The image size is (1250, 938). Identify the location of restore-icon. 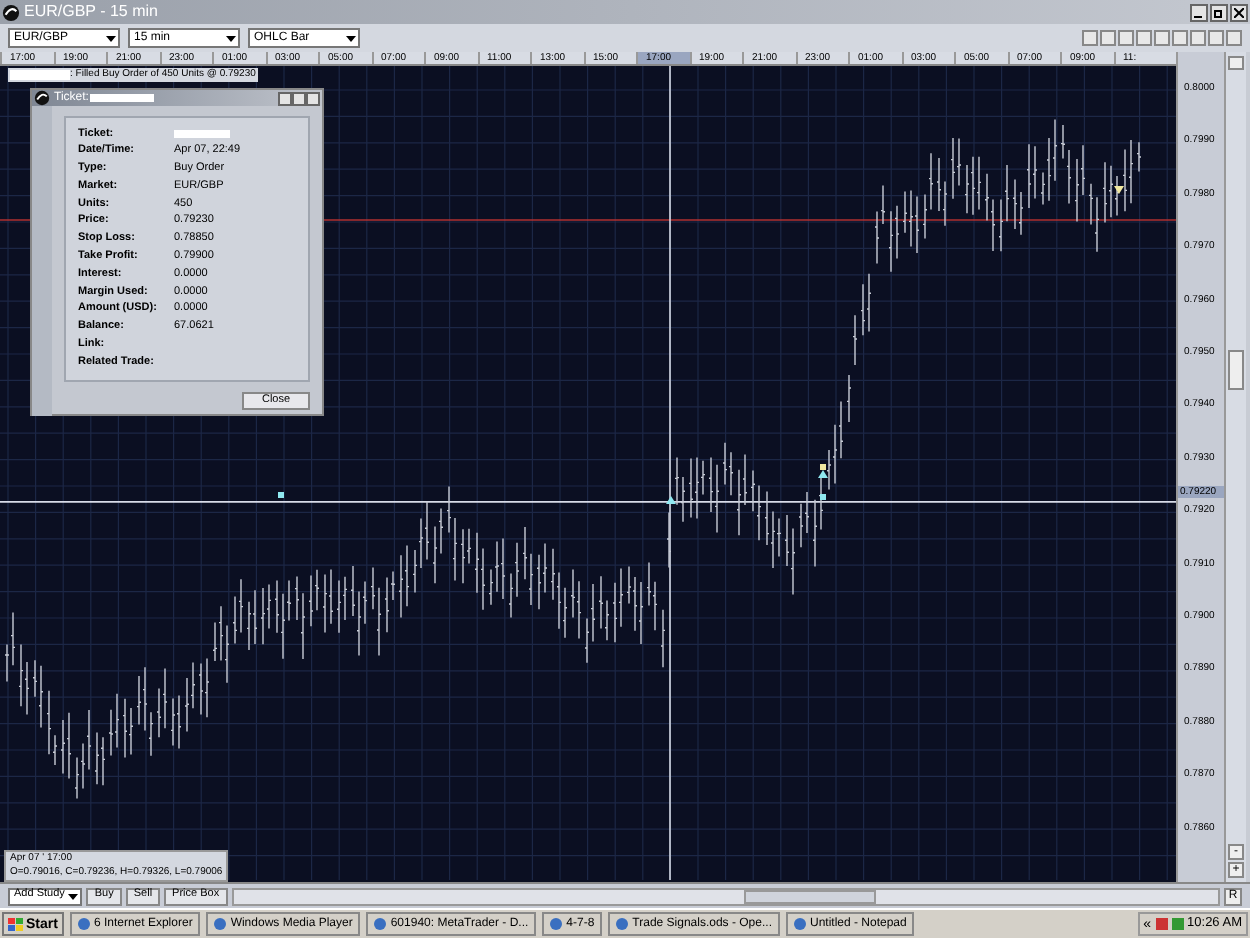
(1219, 12).